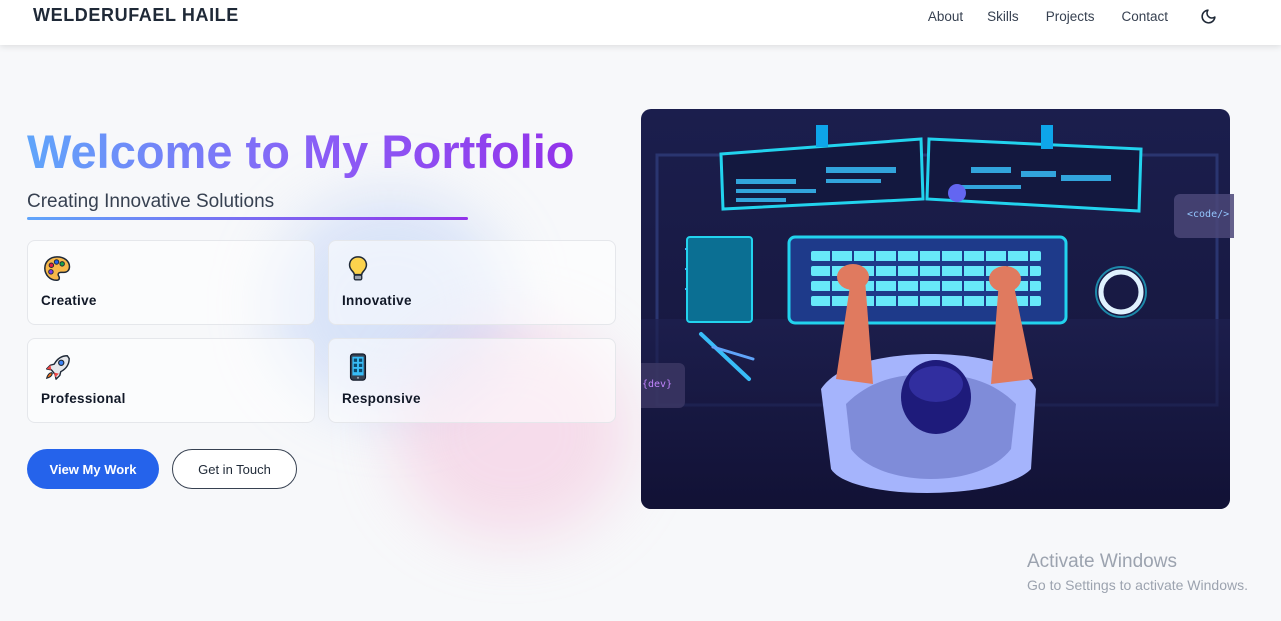  What do you see at coordinates (1204, 216) in the screenshot?
I see `code-badge: <code/>` at bounding box center [1204, 216].